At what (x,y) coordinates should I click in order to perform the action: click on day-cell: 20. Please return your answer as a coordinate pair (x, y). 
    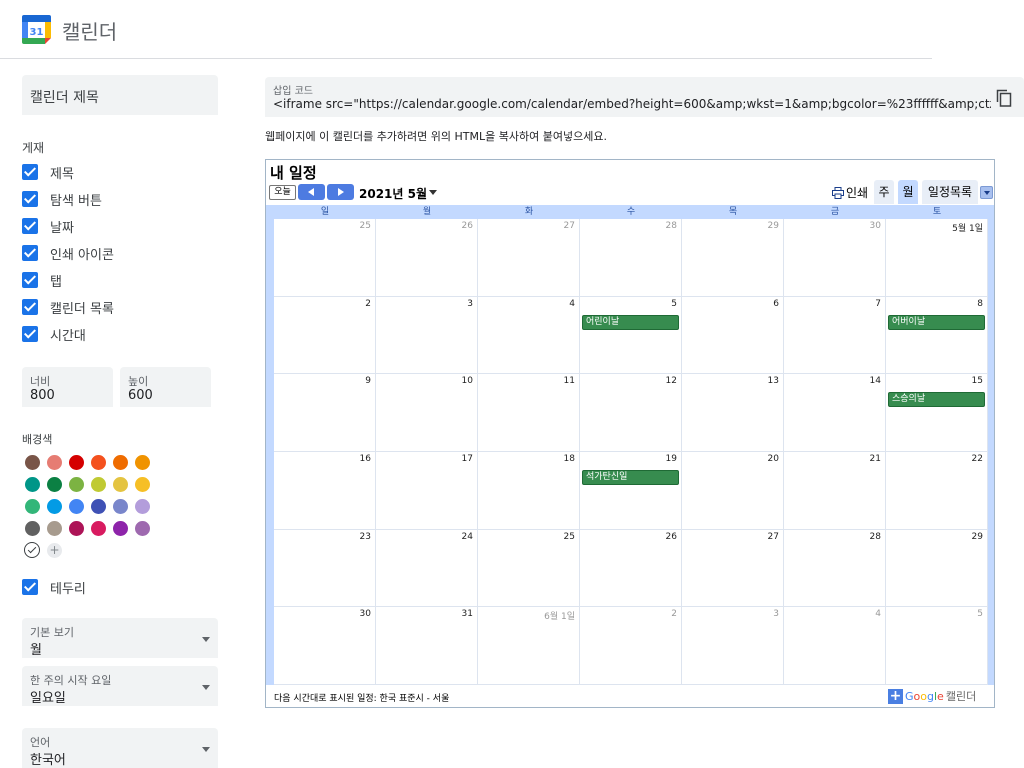
    Looking at the image, I should click on (733, 491).